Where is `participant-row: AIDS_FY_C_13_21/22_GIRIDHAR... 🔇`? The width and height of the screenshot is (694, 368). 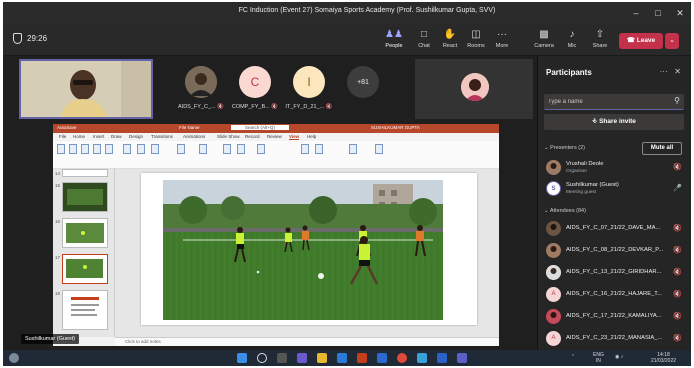 participant-row: AIDS_FY_C_13_21/22_GIRIDHAR... 🔇 is located at coordinates (616, 273).